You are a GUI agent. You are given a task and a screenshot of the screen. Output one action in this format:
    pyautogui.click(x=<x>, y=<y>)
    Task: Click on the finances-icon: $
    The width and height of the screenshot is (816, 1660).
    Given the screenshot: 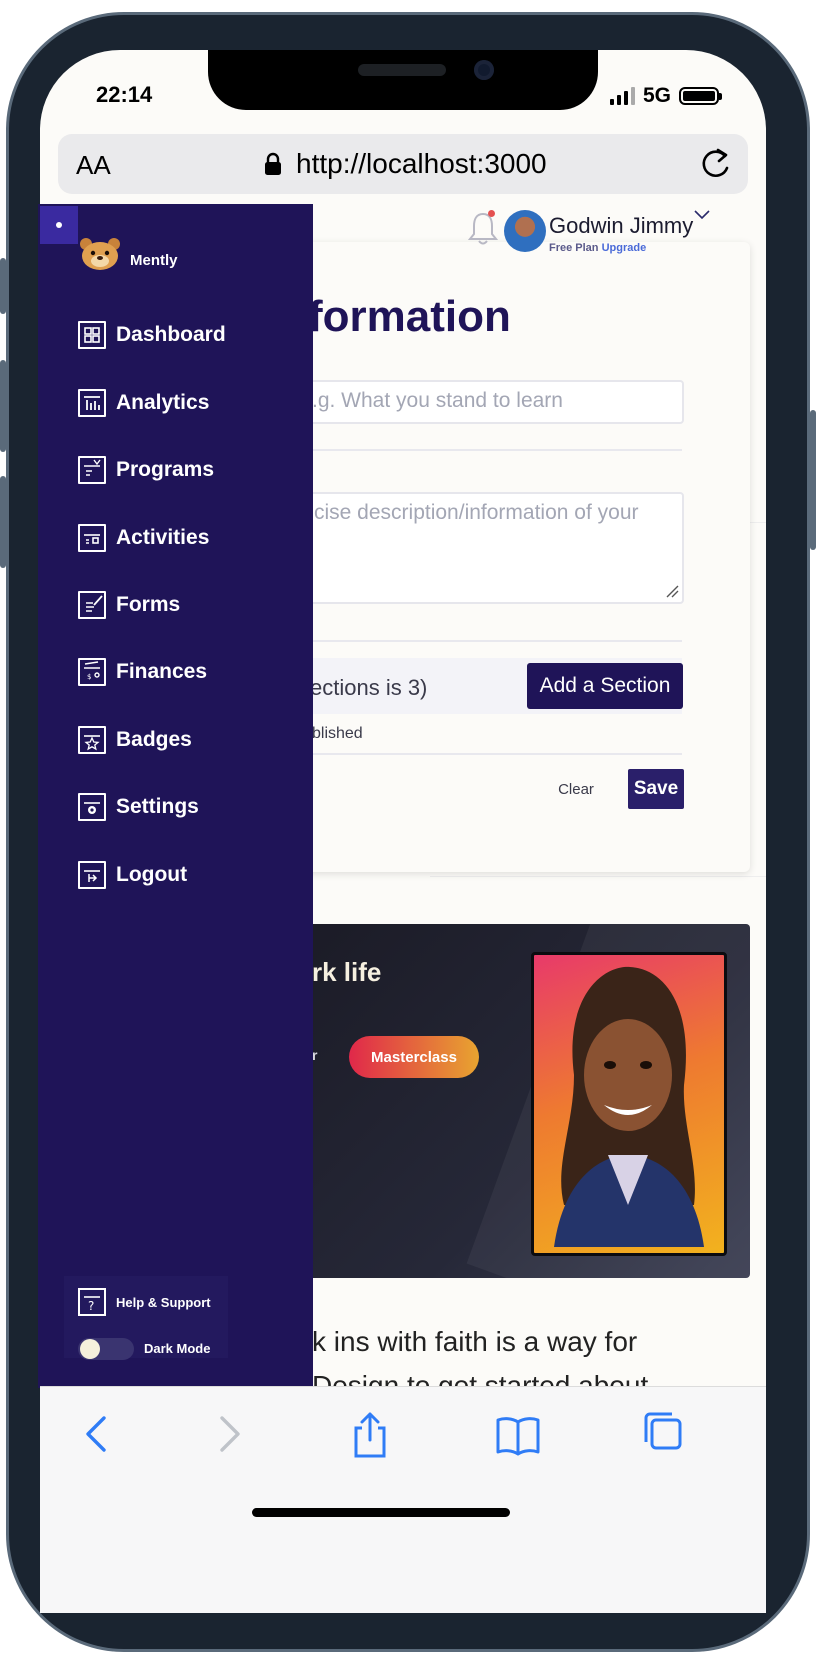 What is the action you would take?
    pyautogui.click(x=92, y=672)
    